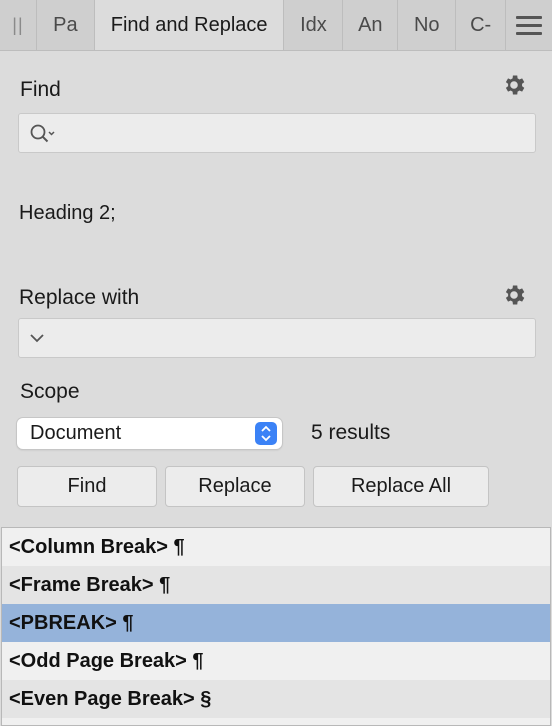 Image resolution: width=552 pixels, height=726 pixels. Describe the element at coordinates (149, 433) in the screenshot. I see `scope-select: Document` at that location.